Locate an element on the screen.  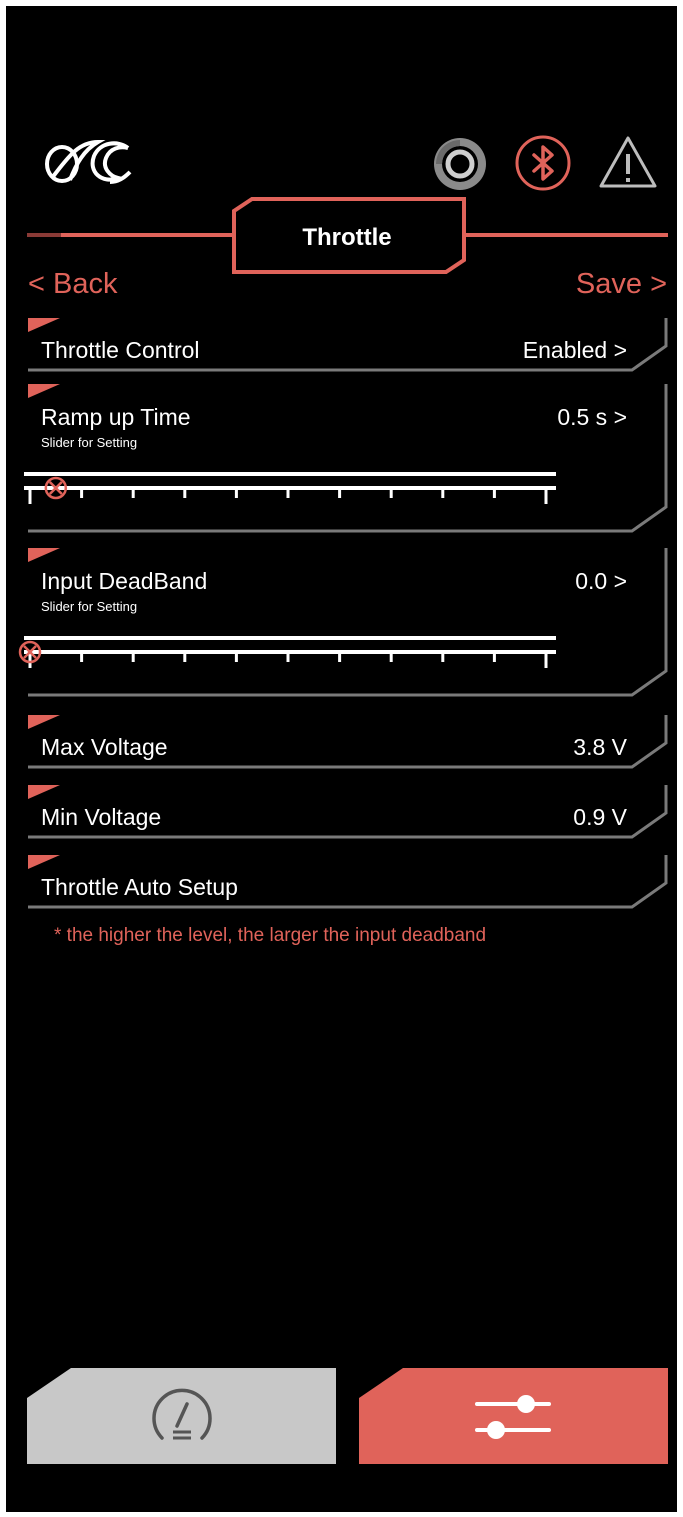
page-title: Throttle is located at coordinates (347, 237).